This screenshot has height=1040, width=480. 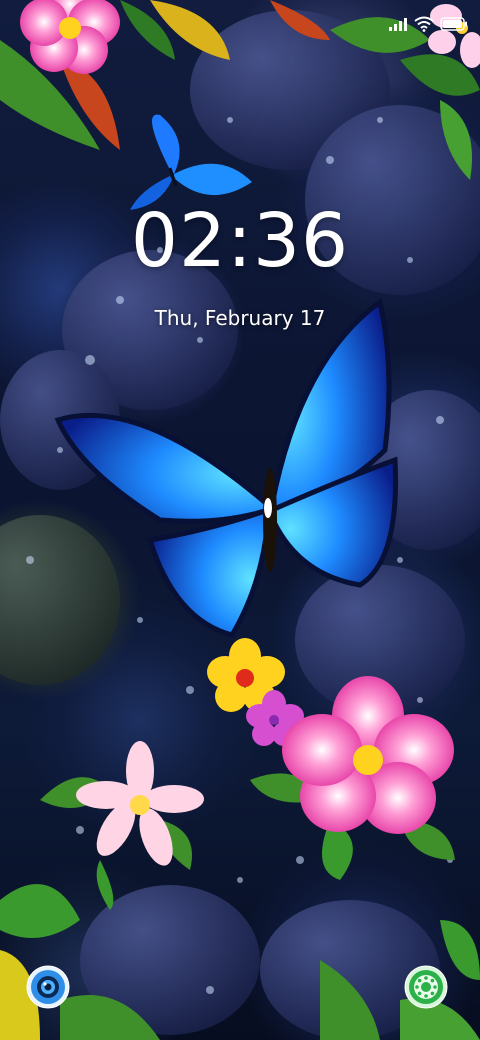 What do you see at coordinates (424, 24) in the screenshot?
I see `wifi-icon` at bounding box center [424, 24].